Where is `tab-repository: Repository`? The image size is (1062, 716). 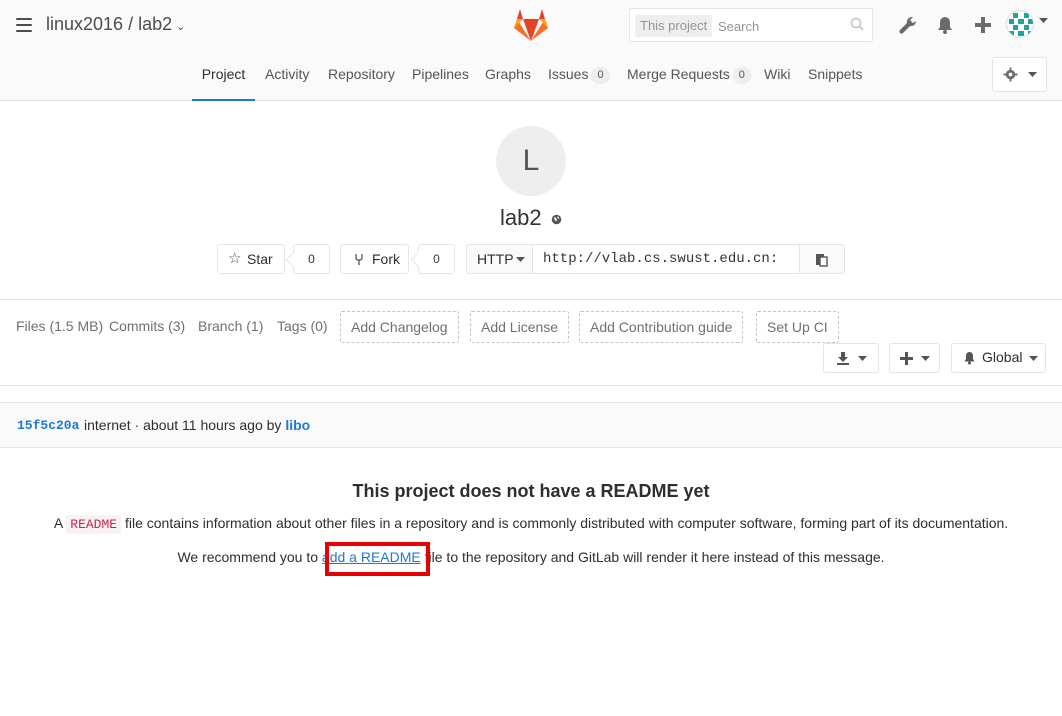 tab-repository: Repository is located at coordinates (361, 76).